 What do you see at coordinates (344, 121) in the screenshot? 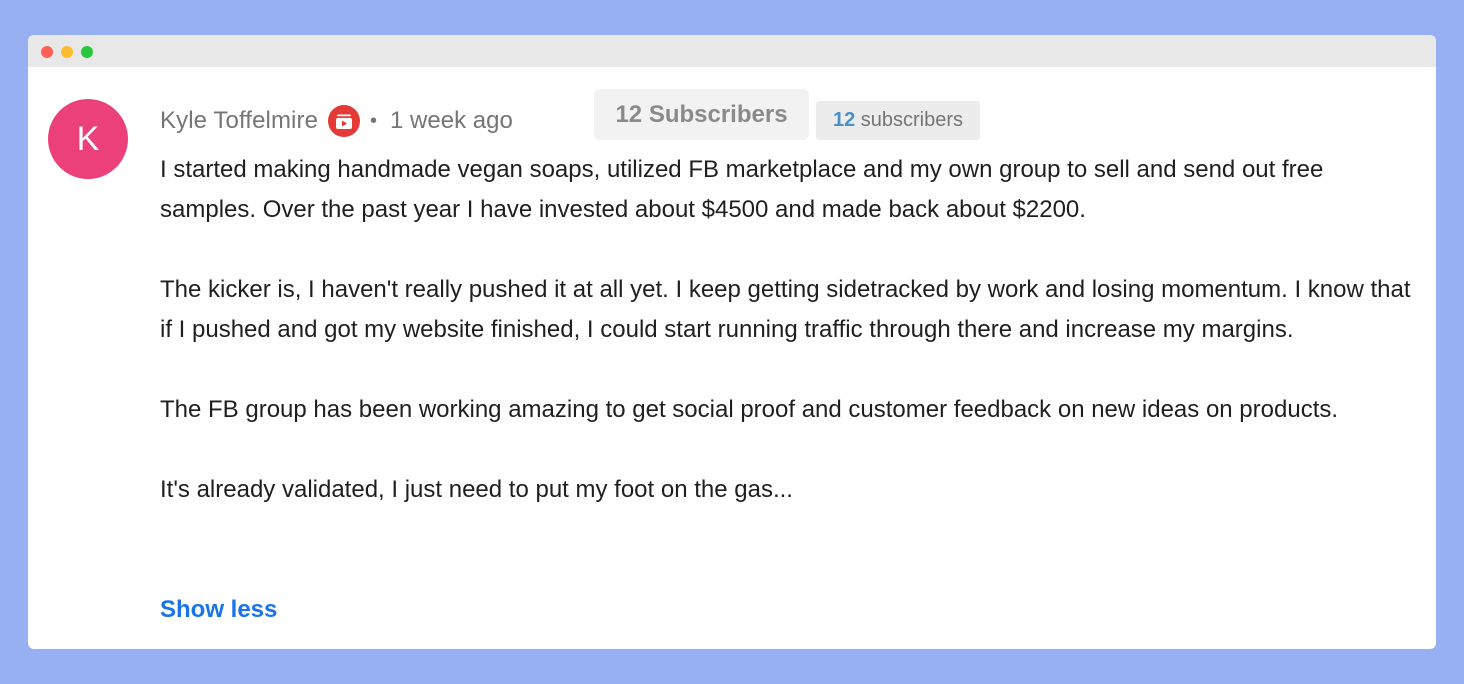
I see `creator-badge-icon` at bounding box center [344, 121].